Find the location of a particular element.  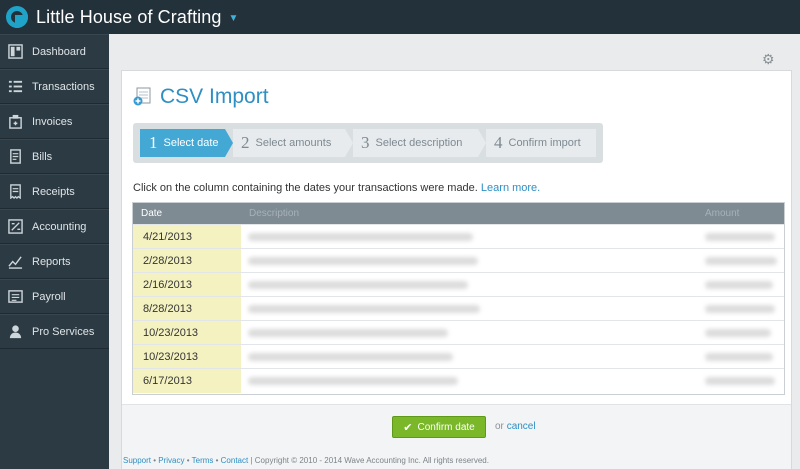

receipts-icon is located at coordinates (15, 192).